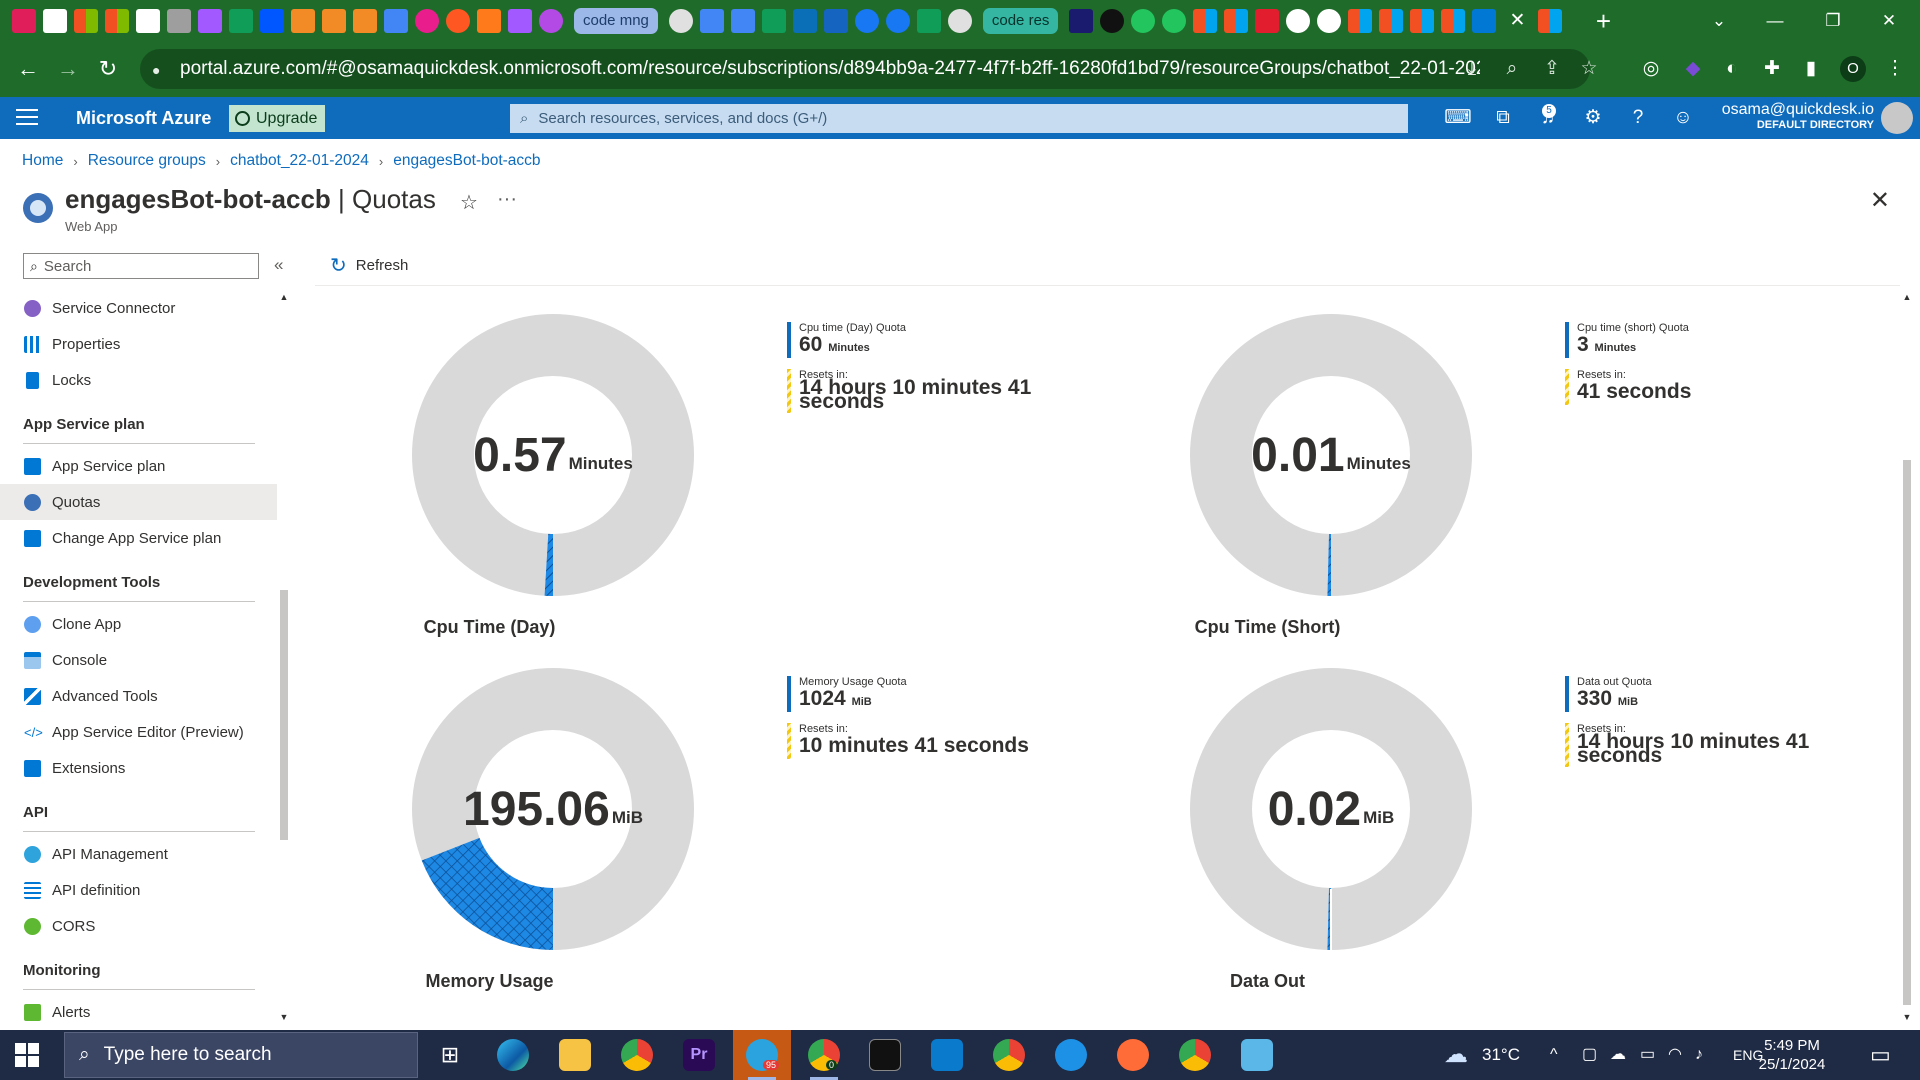 Image resolution: width=1920 pixels, height=1080 pixels. What do you see at coordinates (299, 161) in the screenshot?
I see `breadcrumb-resource-group: chatbot_22-01-2024` at bounding box center [299, 161].